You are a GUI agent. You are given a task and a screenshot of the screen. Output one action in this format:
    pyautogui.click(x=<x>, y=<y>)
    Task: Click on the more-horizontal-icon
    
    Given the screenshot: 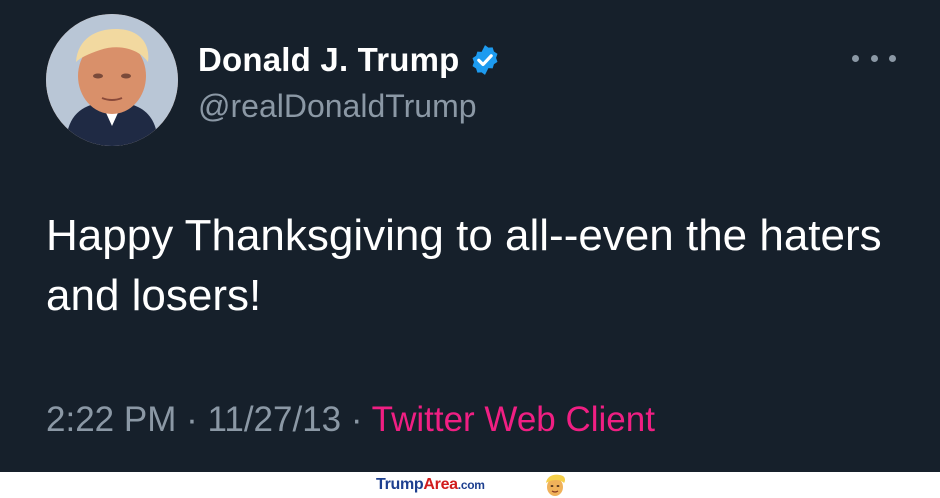 What is the action you would take?
    pyautogui.click(x=874, y=58)
    